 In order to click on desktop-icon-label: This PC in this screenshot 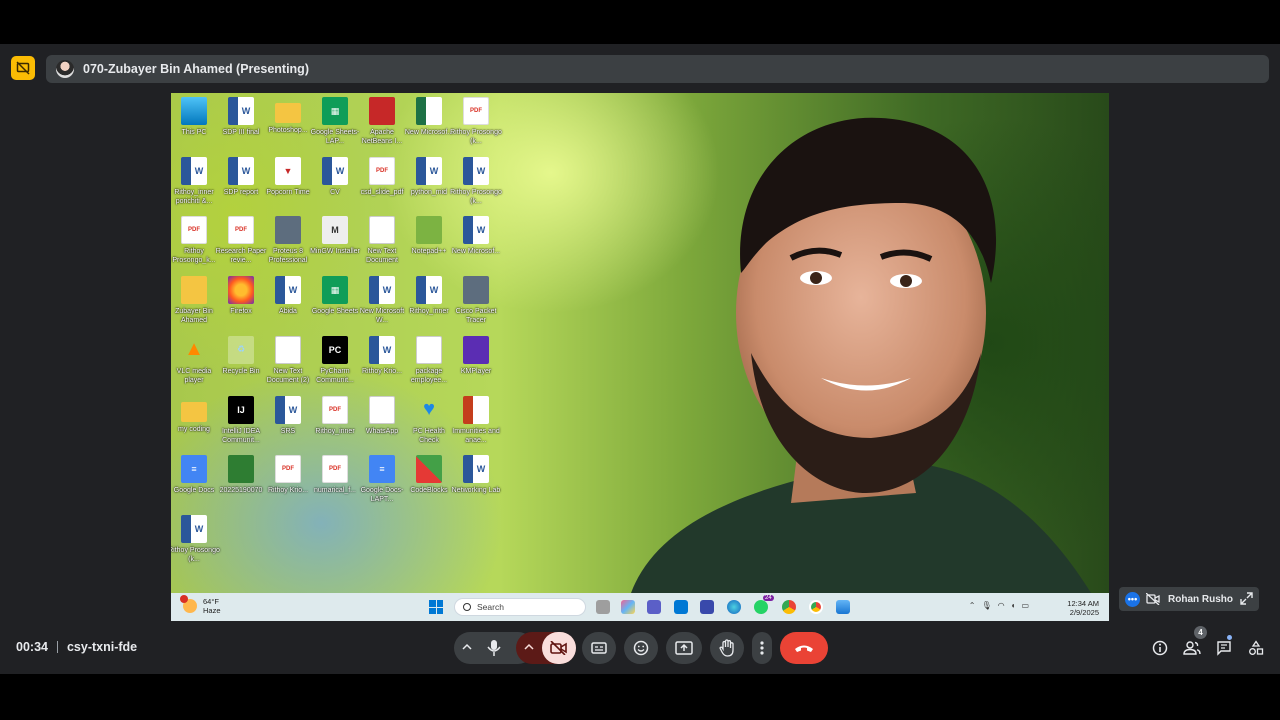, I will do `click(194, 132)`.